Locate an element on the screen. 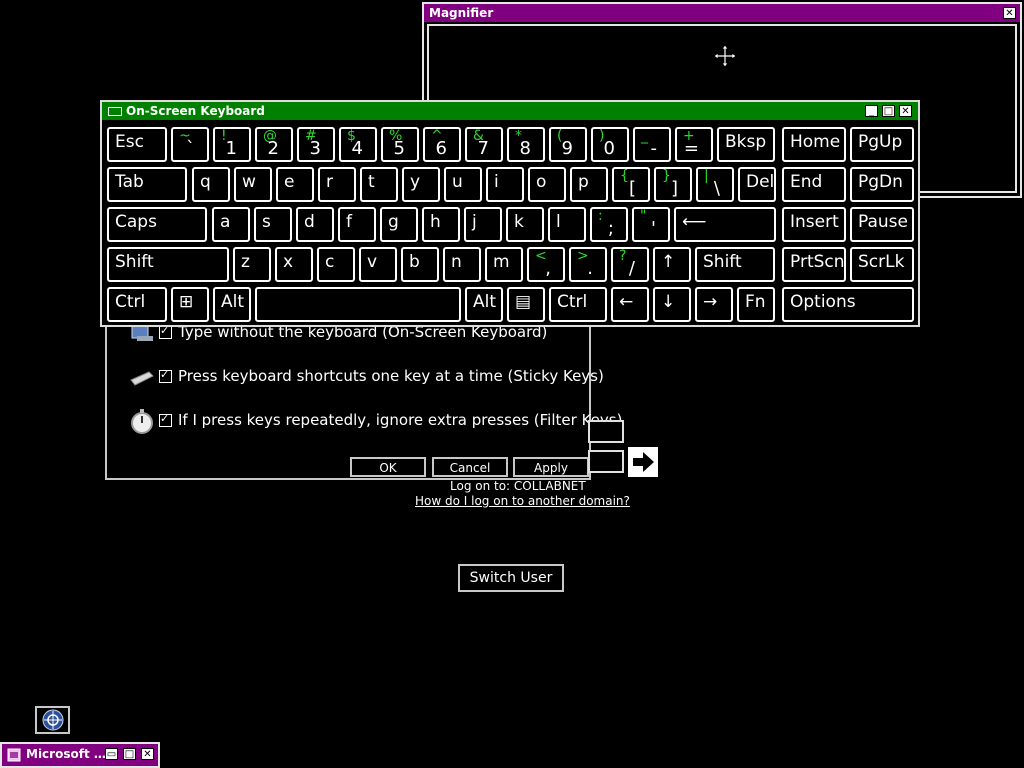 The height and width of the screenshot is (768, 1024). switch-user-button: Switch User is located at coordinates (511, 578).